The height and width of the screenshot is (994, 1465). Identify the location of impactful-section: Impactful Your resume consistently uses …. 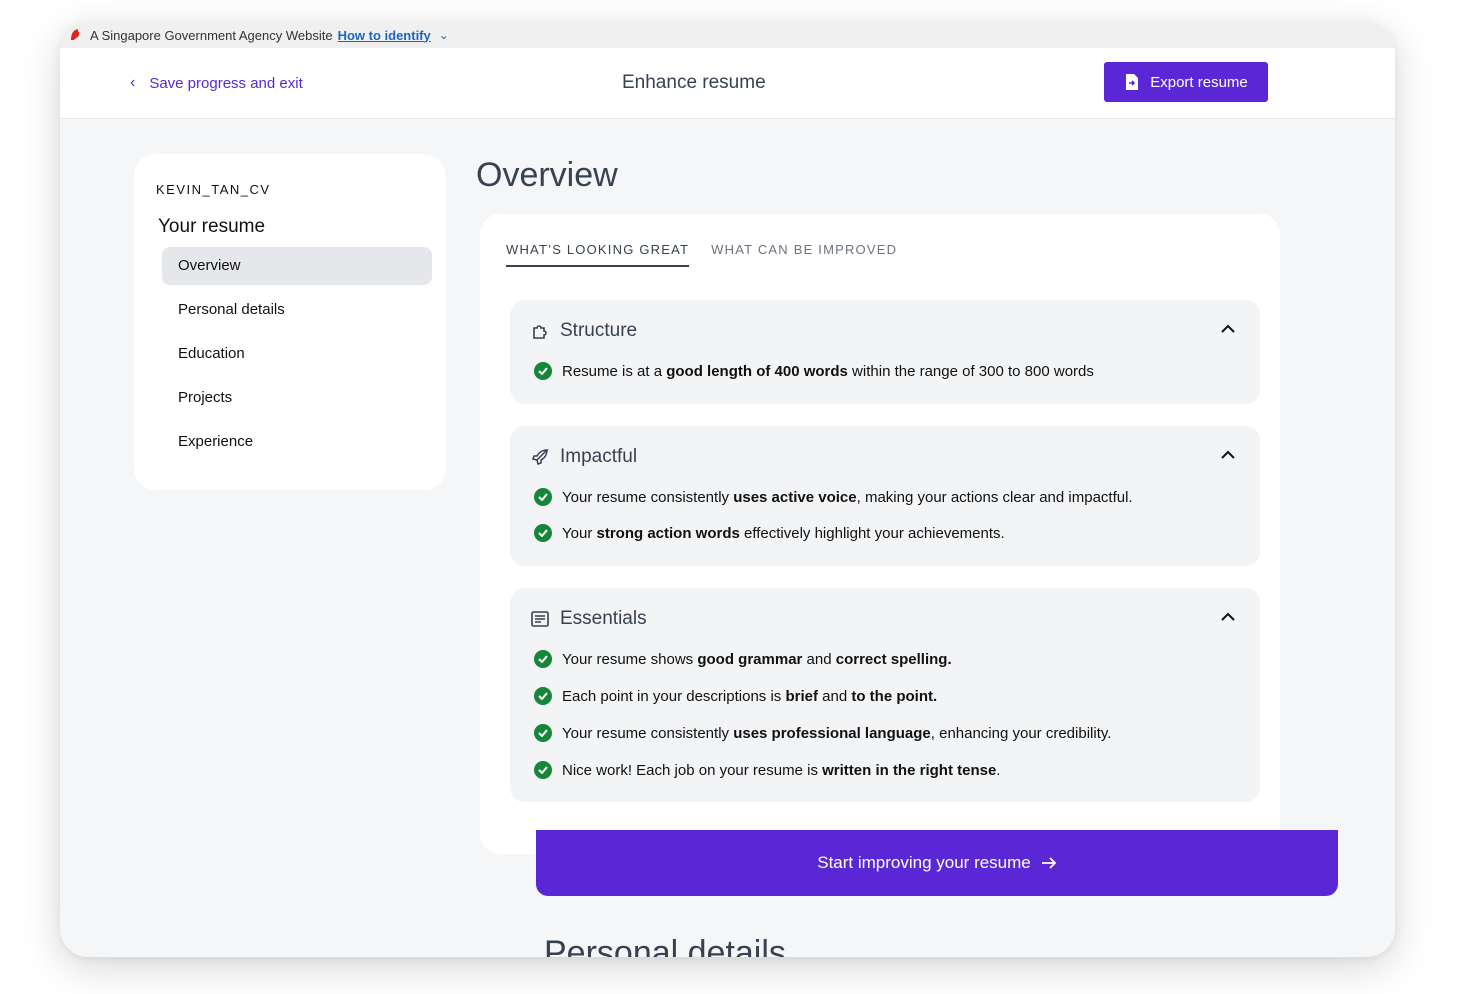
(885, 496).